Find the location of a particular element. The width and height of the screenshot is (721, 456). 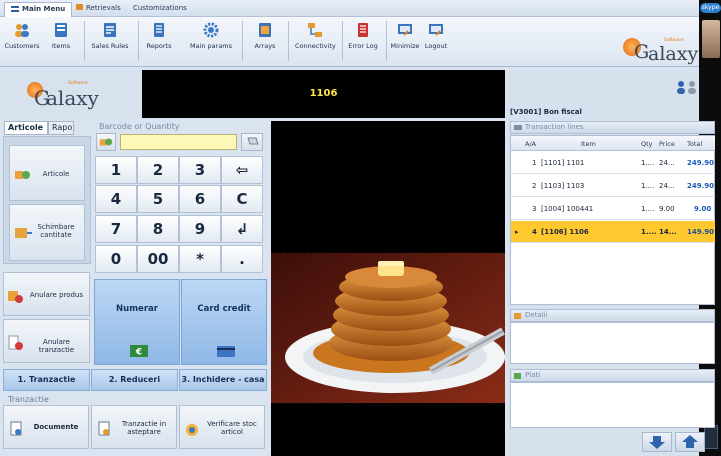

logo-letter: G is located at coordinates (642, 52).